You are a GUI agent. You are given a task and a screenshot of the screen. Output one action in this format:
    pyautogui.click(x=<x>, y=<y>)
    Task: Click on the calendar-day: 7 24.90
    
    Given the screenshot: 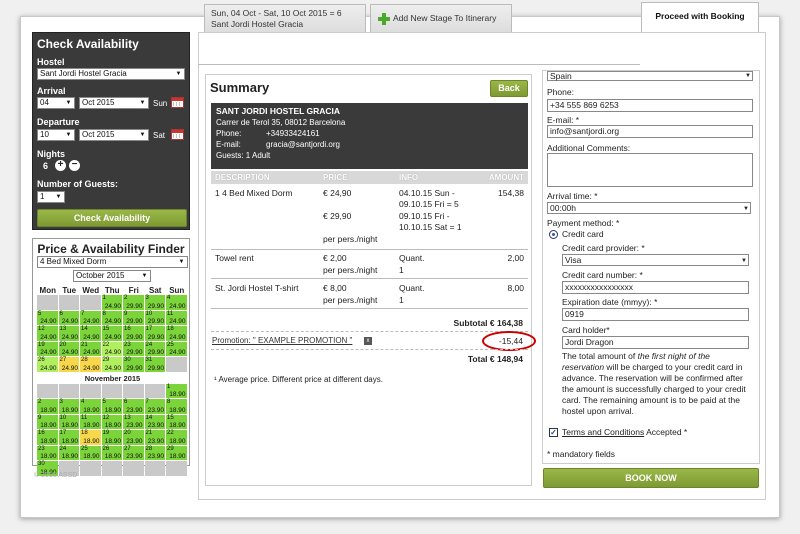 What is the action you would take?
    pyautogui.click(x=90, y=317)
    